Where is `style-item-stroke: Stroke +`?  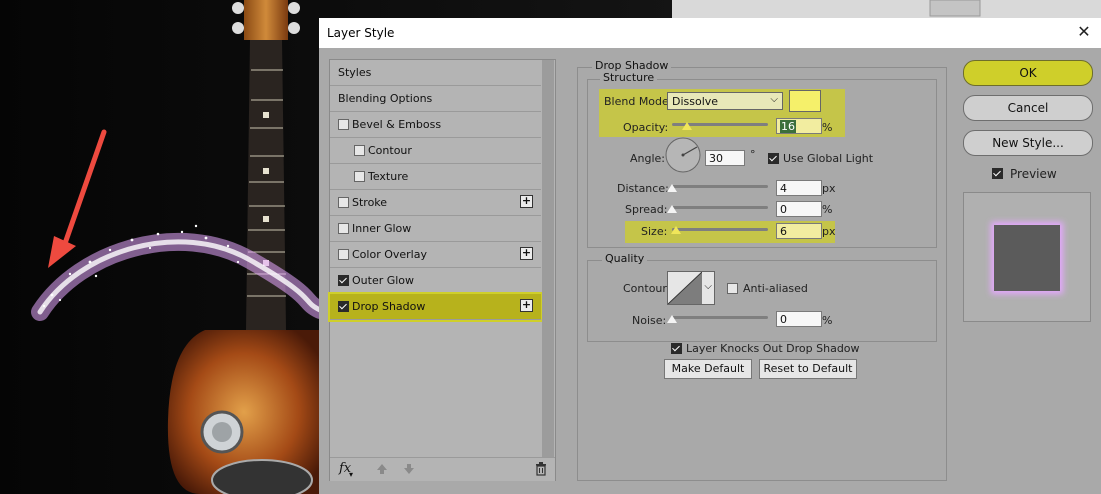 style-item-stroke: Stroke + is located at coordinates (435, 203).